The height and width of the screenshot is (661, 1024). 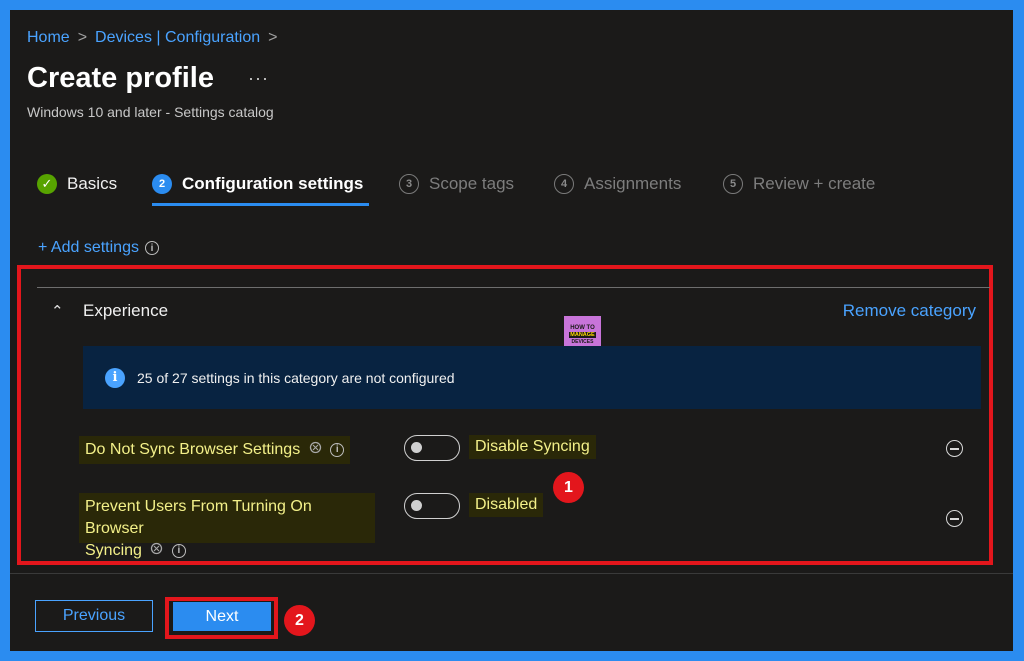 What do you see at coordinates (48, 38) in the screenshot?
I see `breadcrumb-home-link: Home` at bounding box center [48, 38].